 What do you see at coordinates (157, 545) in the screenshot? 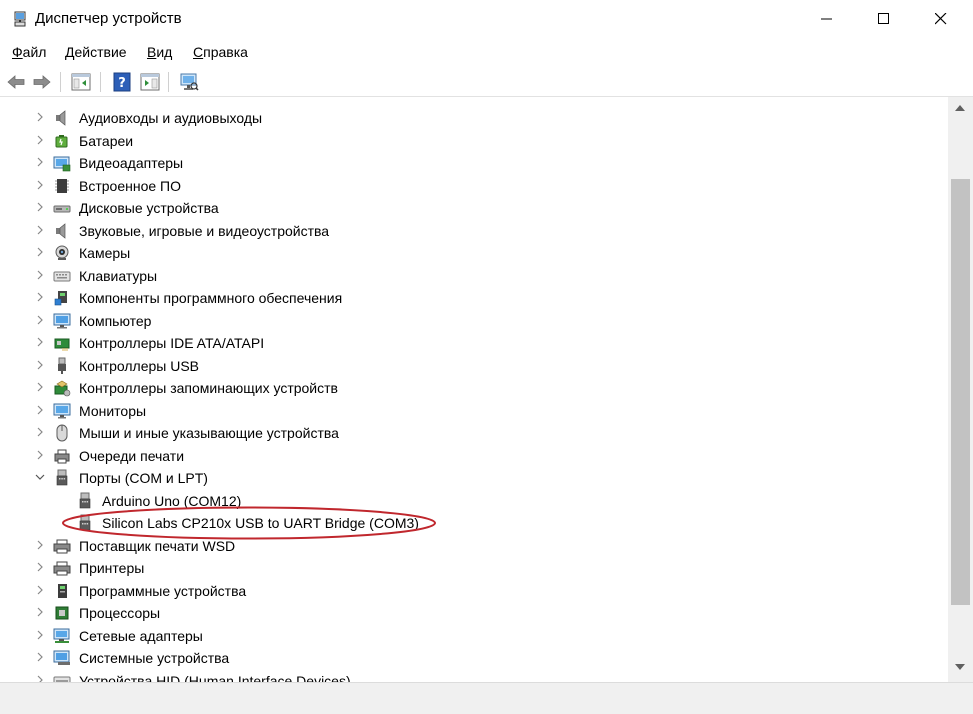
I see `tree-item-label: Поставщик печати WSD` at bounding box center [157, 545].